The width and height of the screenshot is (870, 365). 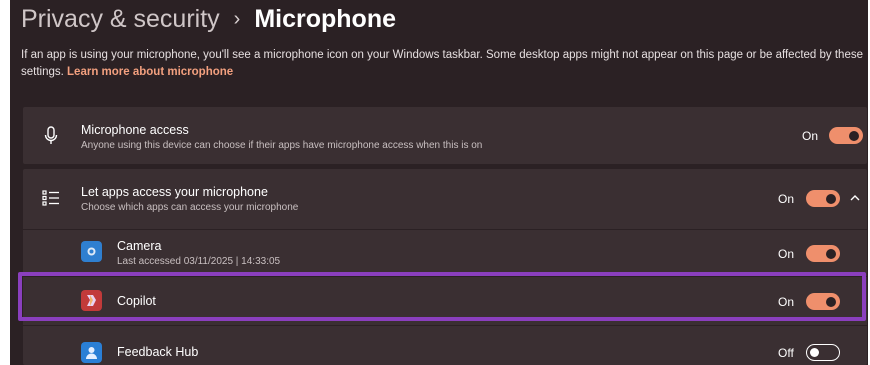 I want to click on app-last-accessed: Last accessed 03/11/2025 | 14:33:05, so click(x=199, y=261).